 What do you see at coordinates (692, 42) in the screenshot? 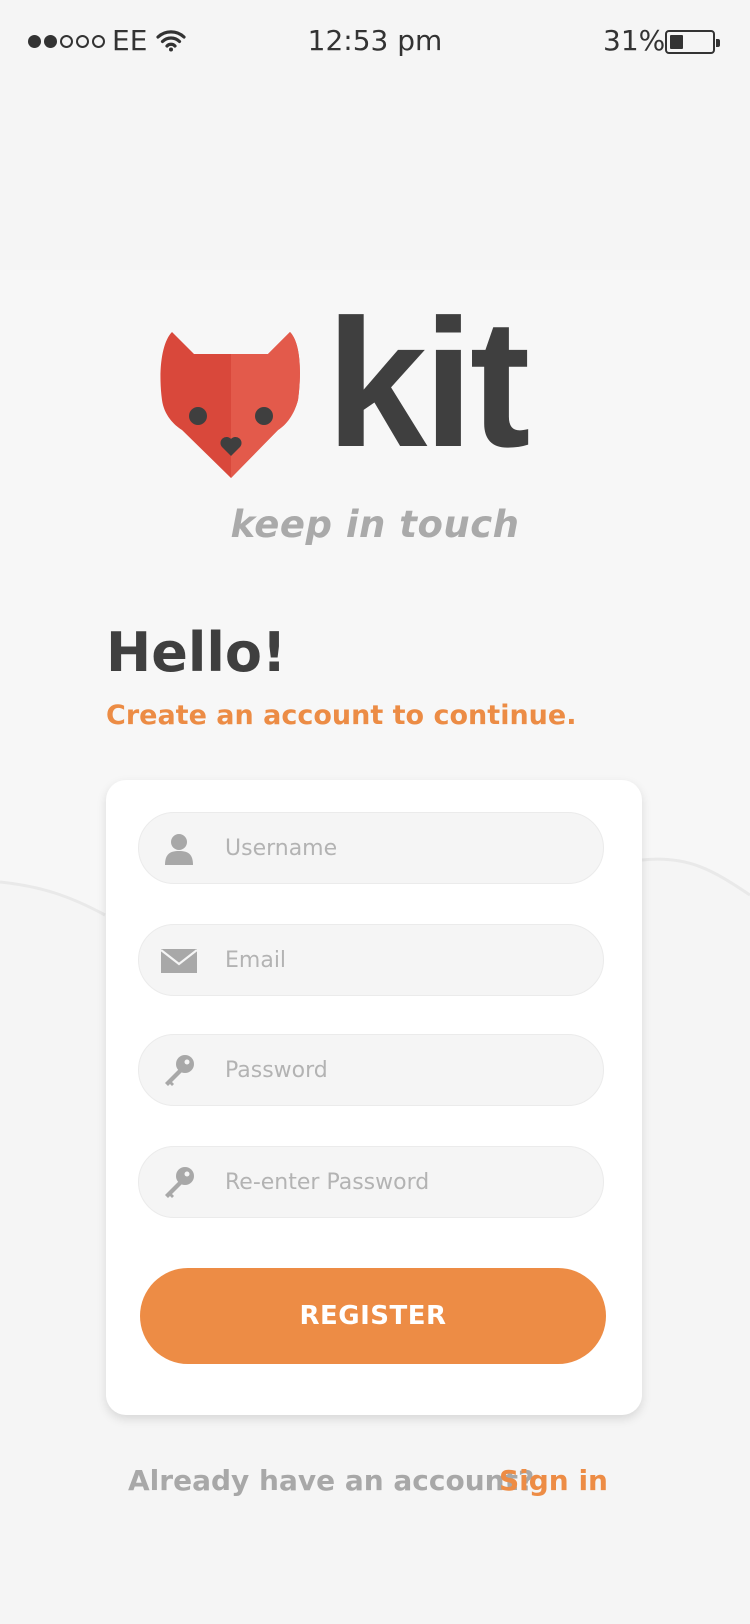
I see `battery-icon` at bounding box center [692, 42].